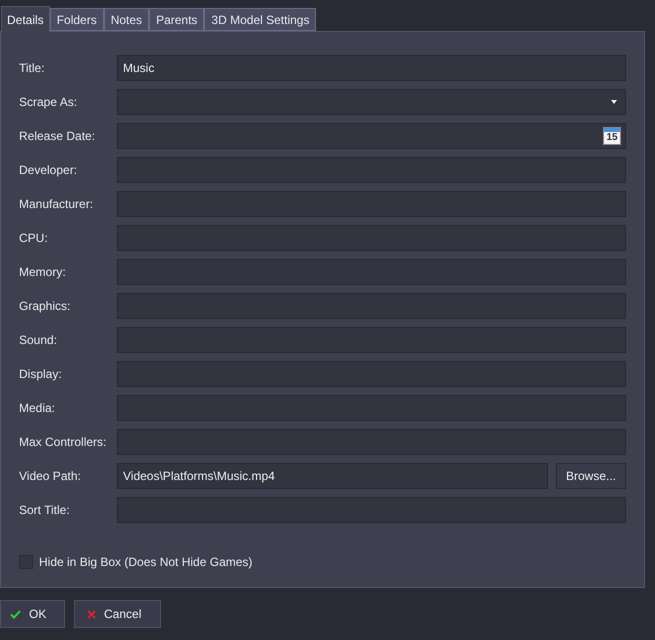 This screenshot has height=640, width=655. What do you see at coordinates (15, 614) in the screenshot?
I see `check-icon` at bounding box center [15, 614].